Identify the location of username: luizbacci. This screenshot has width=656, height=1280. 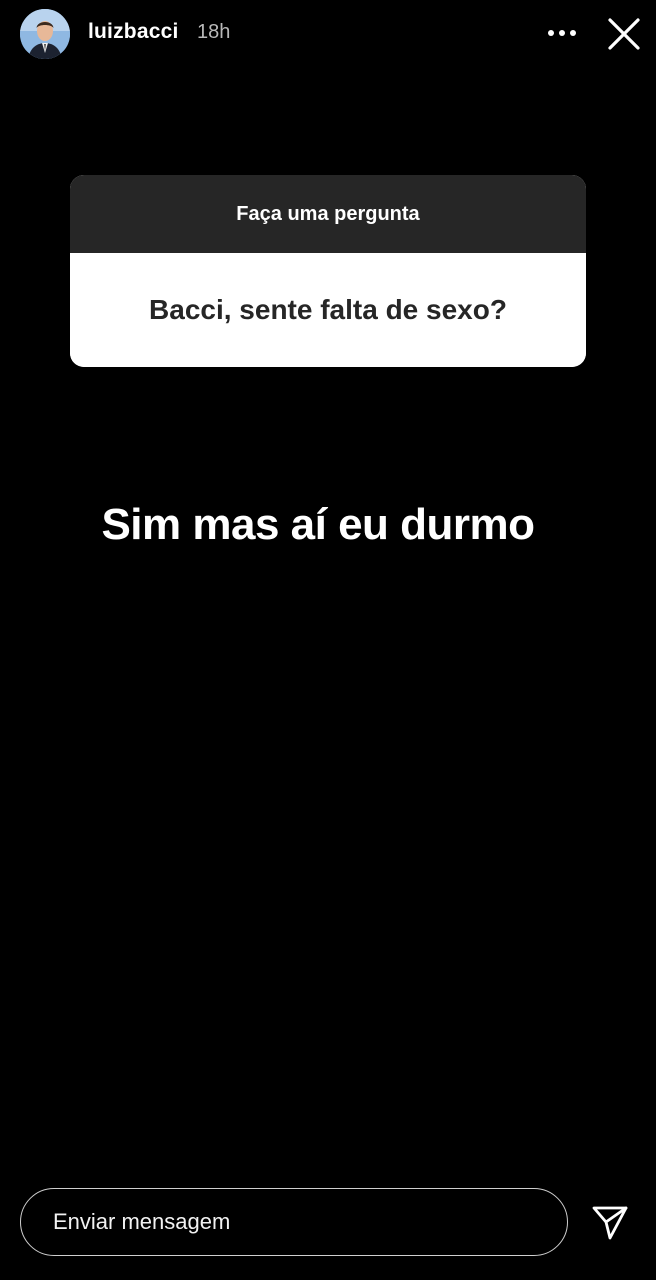
(133, 32).